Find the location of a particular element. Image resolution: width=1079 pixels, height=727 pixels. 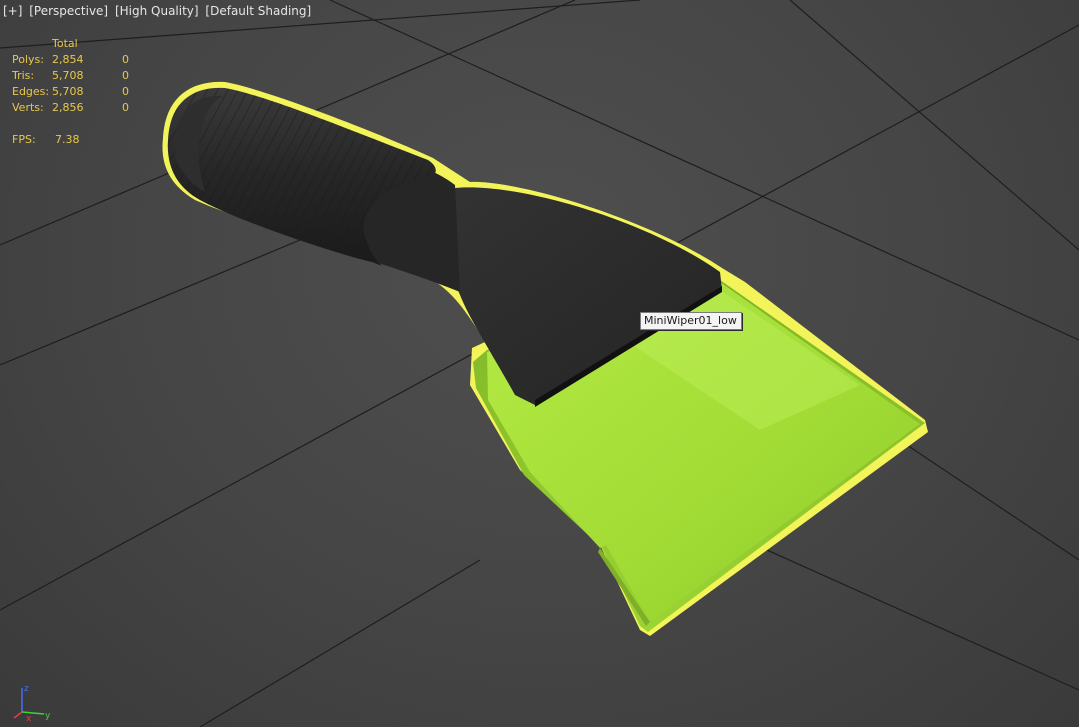

viewport-quality-menu: [High Quality] is located at coordinates (157, 11).